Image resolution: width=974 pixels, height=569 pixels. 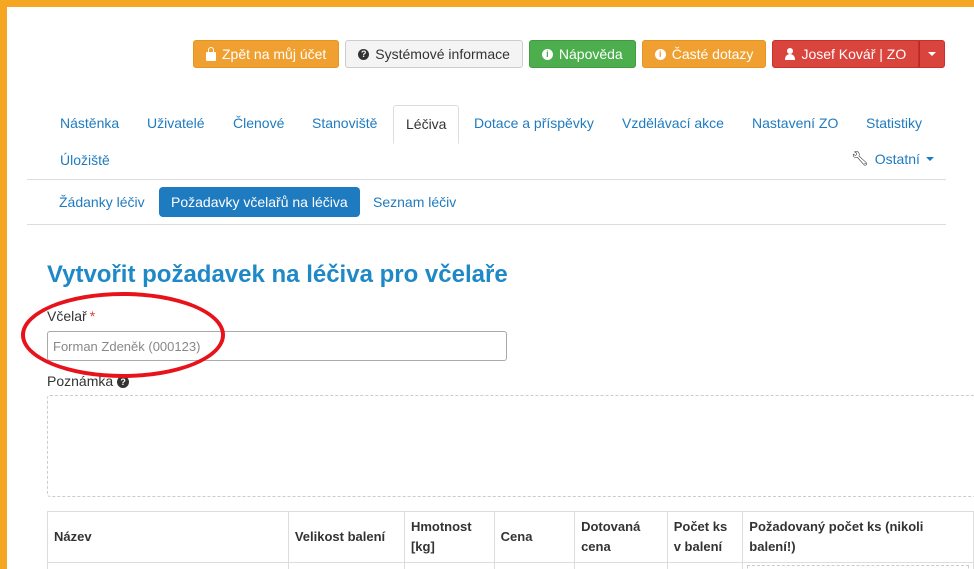 I want to click on user-menu: Josef Kovář | ZO, so click(x=859, y=54).